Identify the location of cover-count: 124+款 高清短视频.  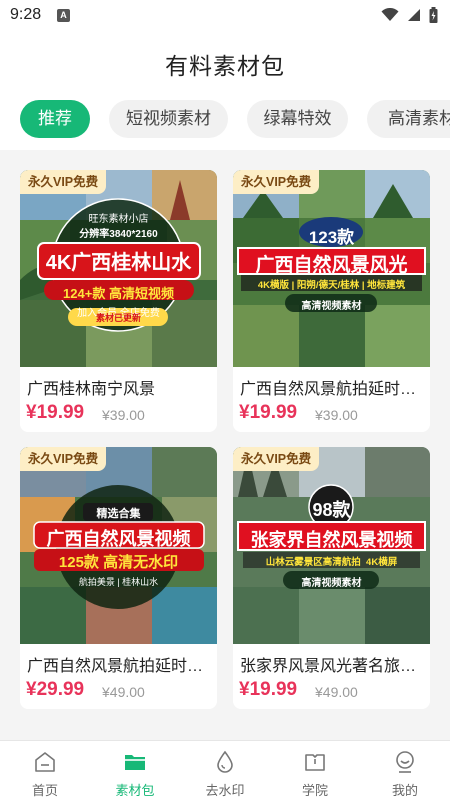
(118, 293).